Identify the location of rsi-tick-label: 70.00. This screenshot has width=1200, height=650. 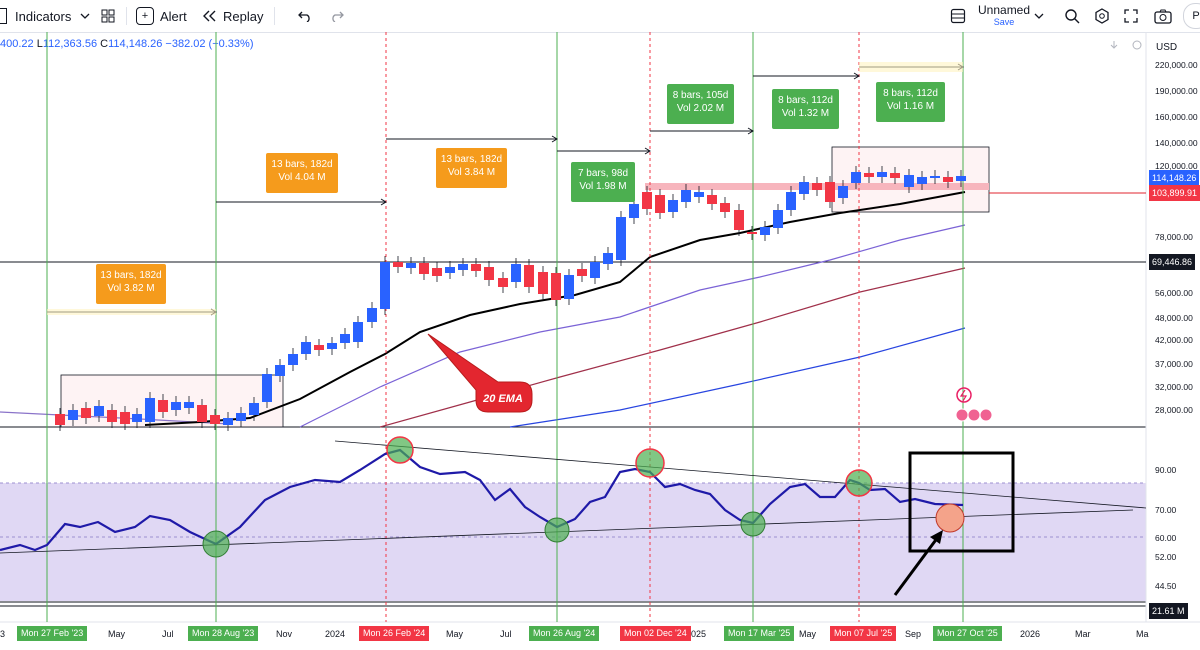
(1166, 510).